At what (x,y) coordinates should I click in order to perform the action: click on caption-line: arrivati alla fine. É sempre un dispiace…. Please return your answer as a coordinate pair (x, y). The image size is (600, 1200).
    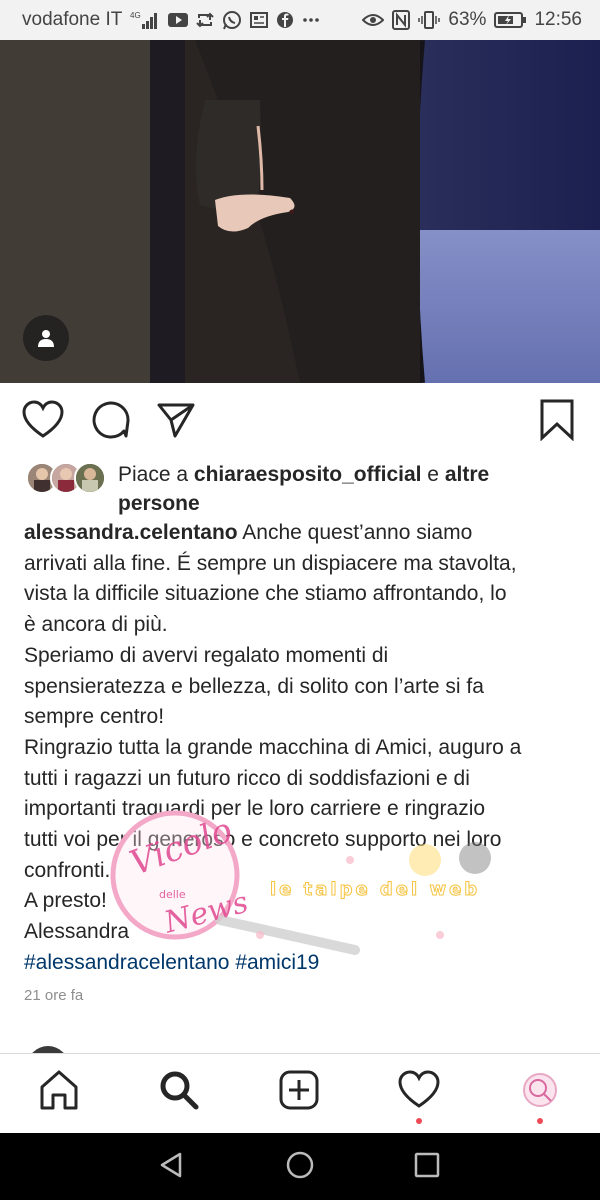
    Looking at the image, I should click on (270, 563).